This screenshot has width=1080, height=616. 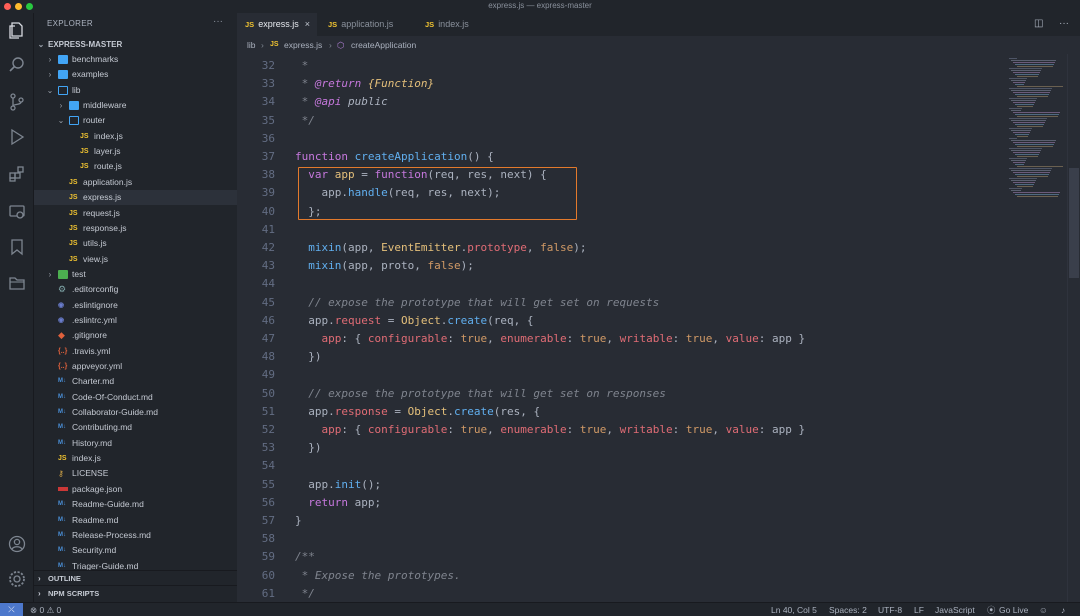 What do you see at coordinates (1038, 23) in the screenshot?
I see `split-editor-icon: ◫` at bounding box center [1038, 23].